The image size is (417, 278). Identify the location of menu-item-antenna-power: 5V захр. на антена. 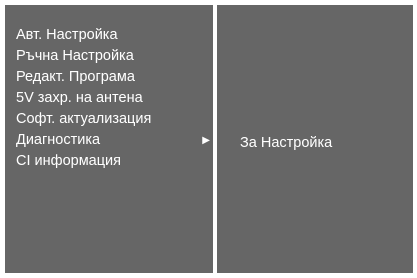
(114, 98).